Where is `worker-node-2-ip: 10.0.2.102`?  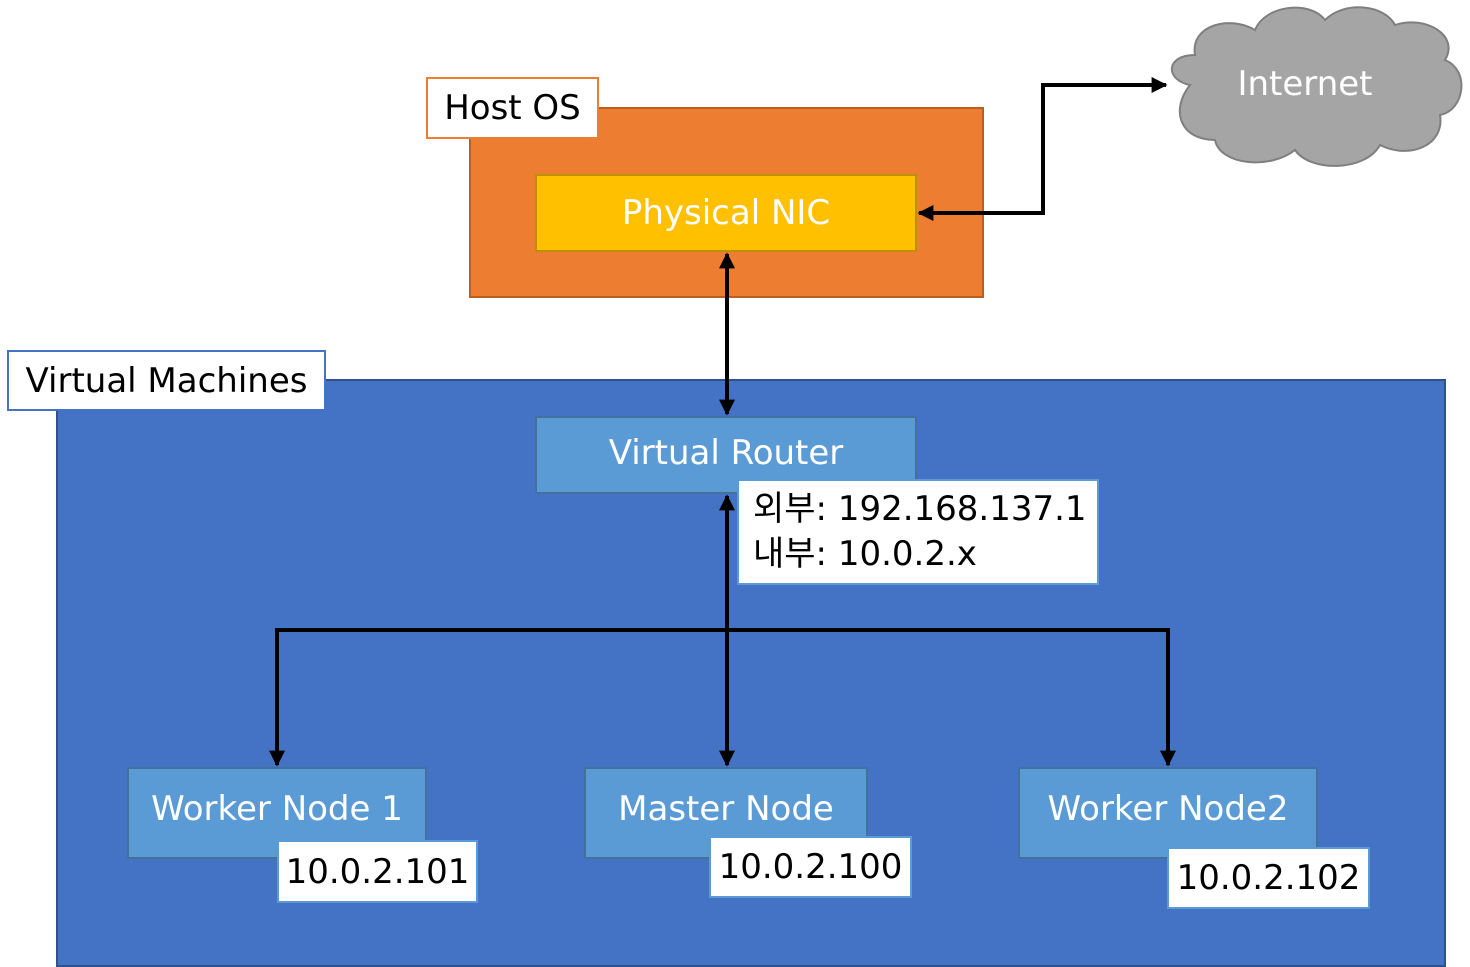 worker-node-2-ip: 10.0.2.102 is located at coordinates (1268, 878).